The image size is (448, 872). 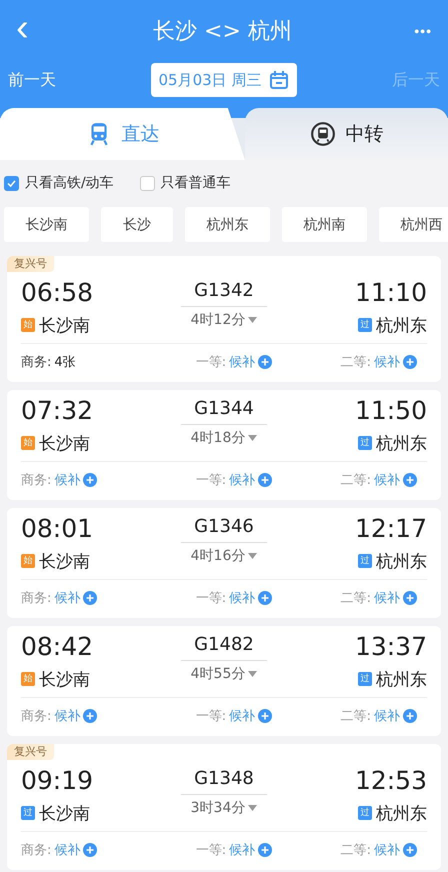 I want to click on arrival-time: 11:10, so click(x=390, y=293).